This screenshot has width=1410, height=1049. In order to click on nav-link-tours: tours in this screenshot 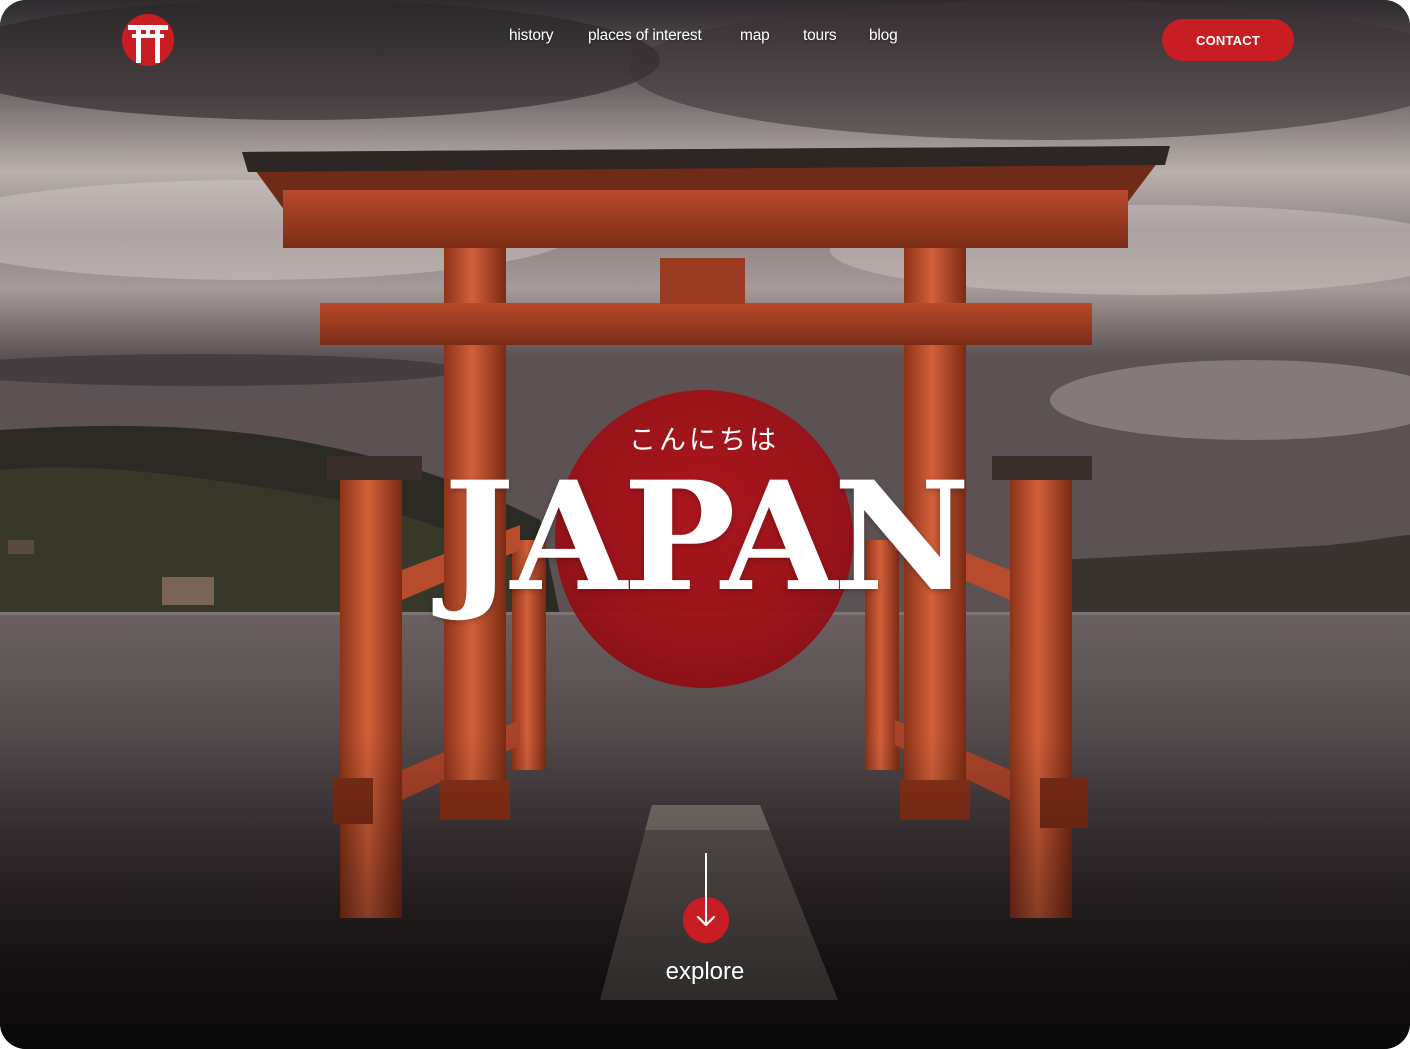, I will do `click(820, 36)`.